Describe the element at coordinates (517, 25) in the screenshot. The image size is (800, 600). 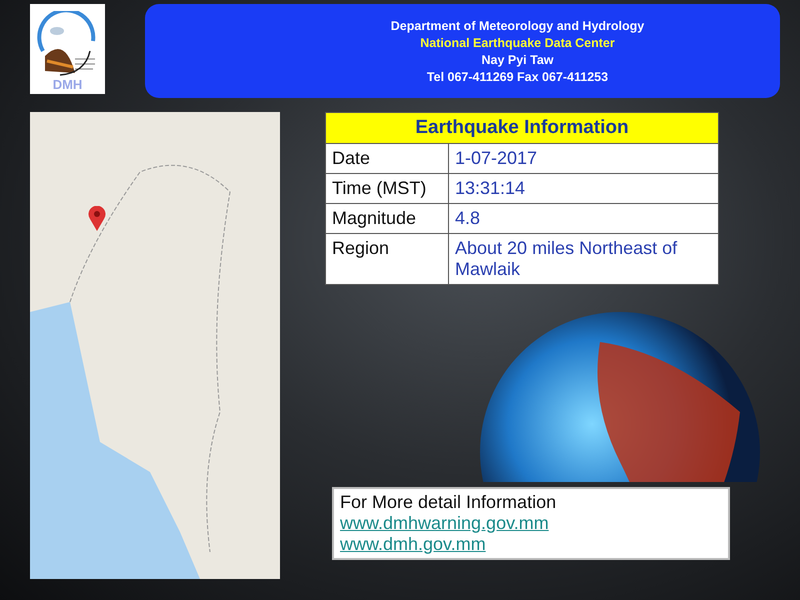
I see `header-text: Department of Meteorology and Hydrology` at that location.